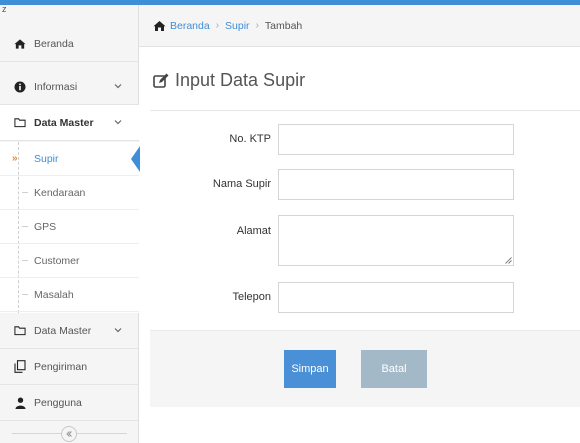 The height and width of the screenshot is (443, 580). Describe the element at coordinates (394, 369) in the screenshot. I see `cancel-button: Batal` at that location.